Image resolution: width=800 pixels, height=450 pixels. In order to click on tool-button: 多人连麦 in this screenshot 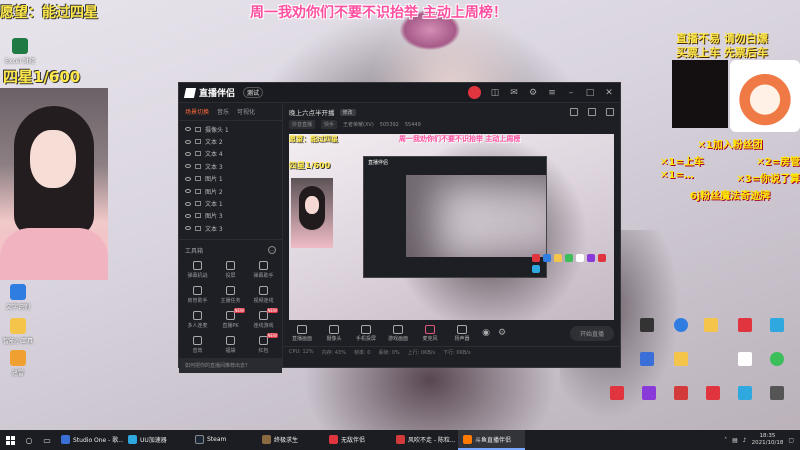, I will do `click(197, 319)`.